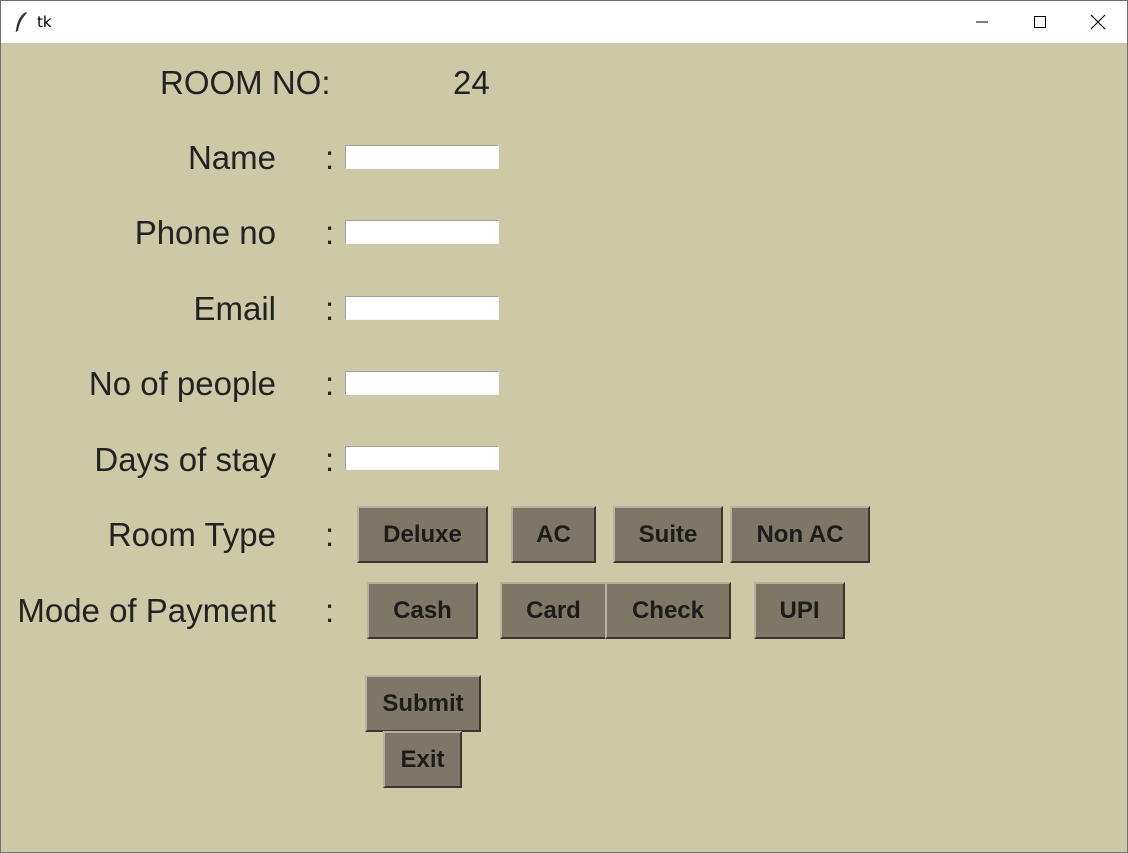  Describe the element at coordinates (423, 703) in the screenshot. I see `submit-button: Submit` at that location.